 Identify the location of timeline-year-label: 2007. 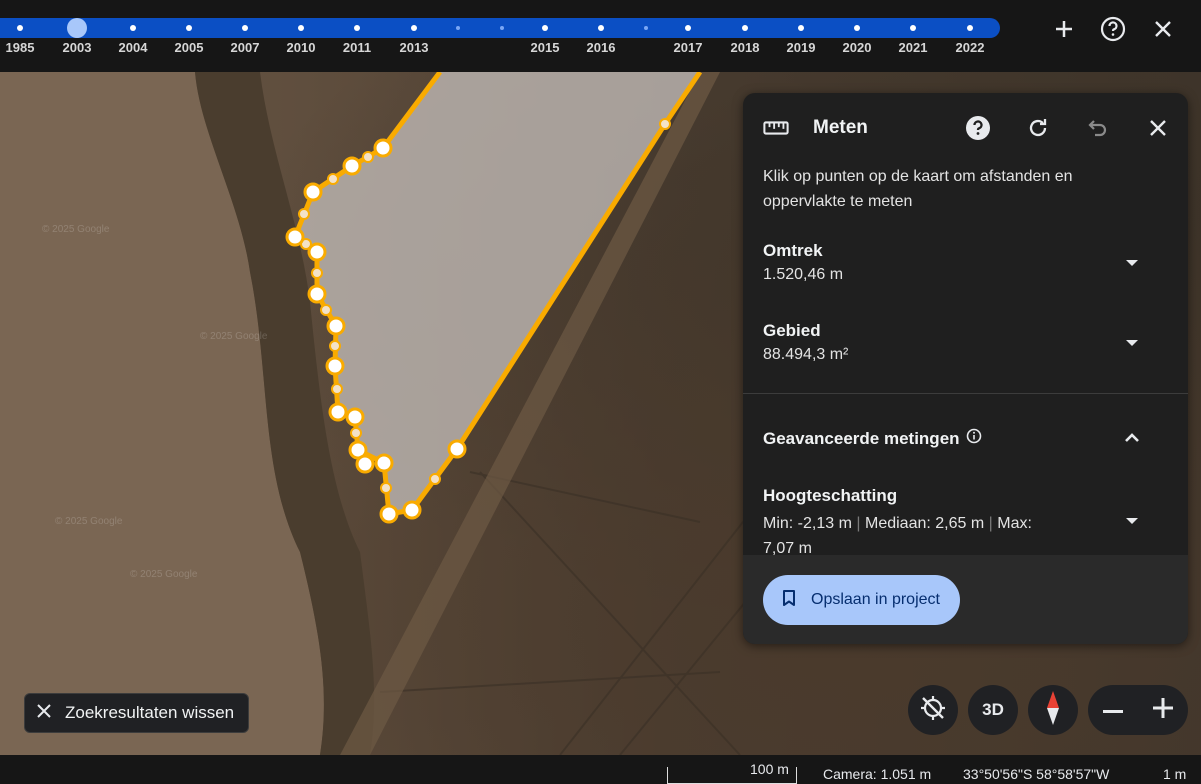
(245, 47).